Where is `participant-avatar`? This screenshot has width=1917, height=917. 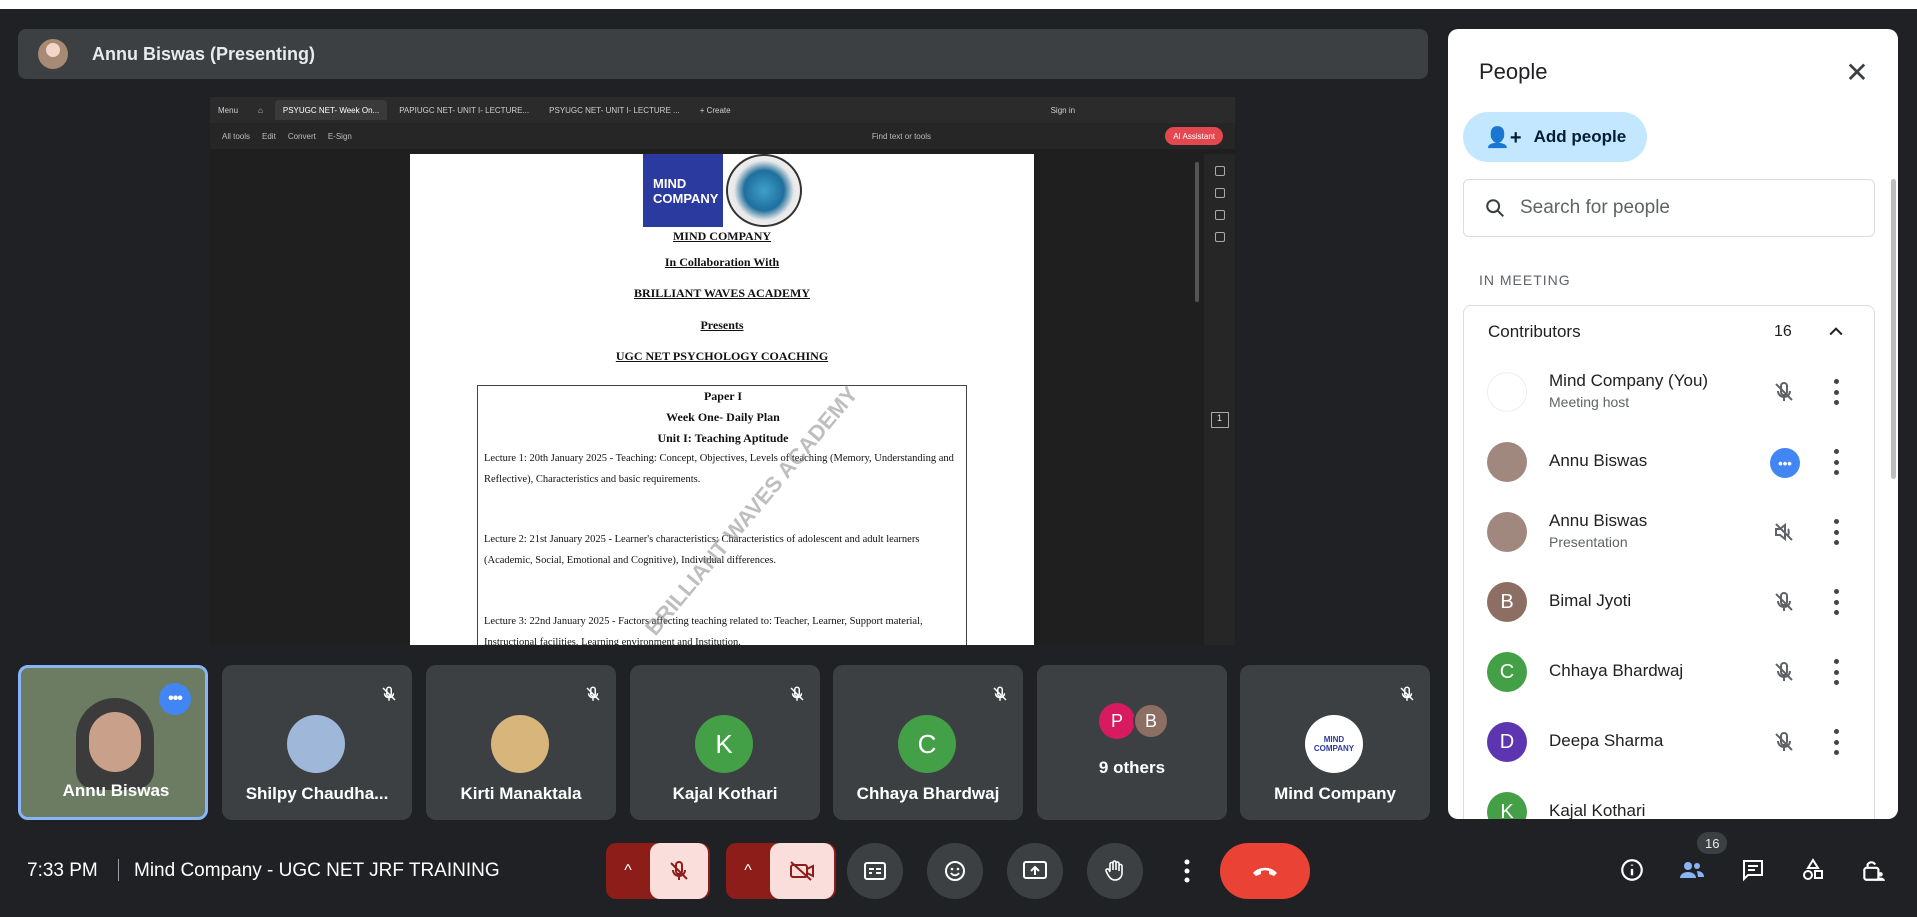 participant-avatar is located at coordinates (1507, 462).